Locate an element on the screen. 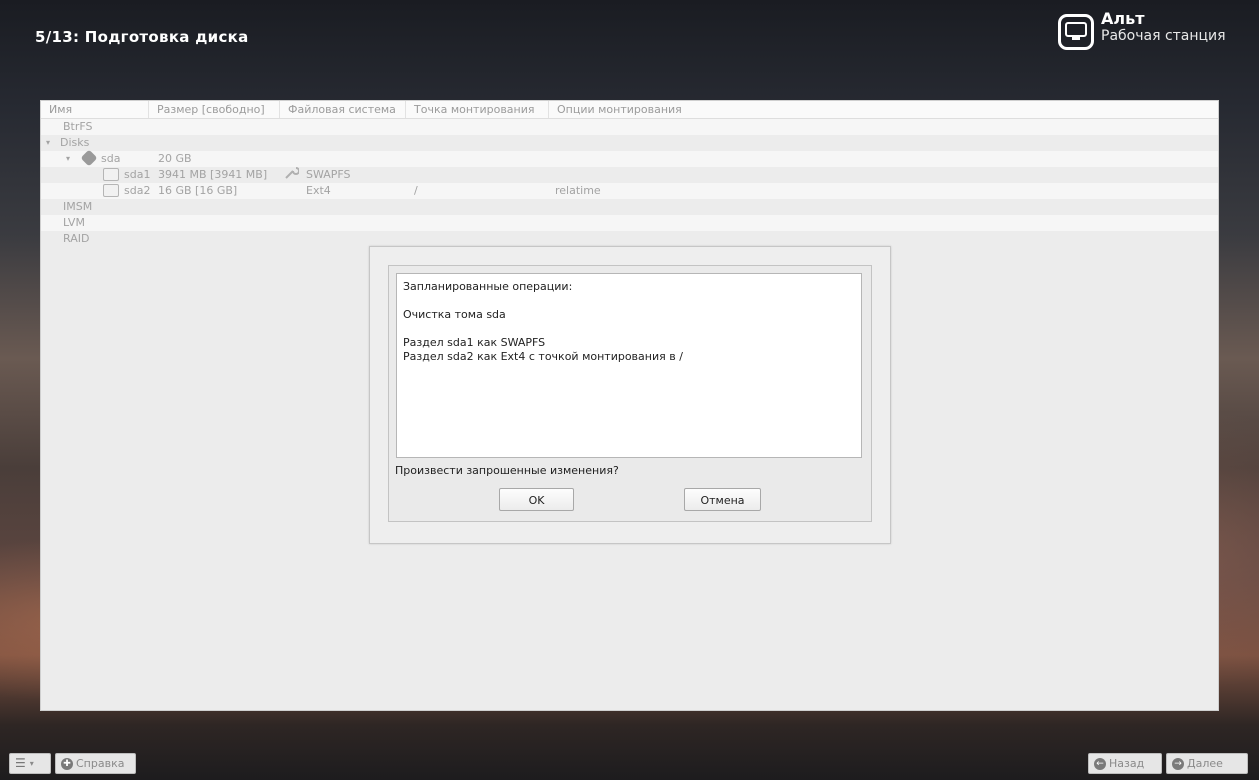  tree-label: RAID is located at coordinates (76, 238).